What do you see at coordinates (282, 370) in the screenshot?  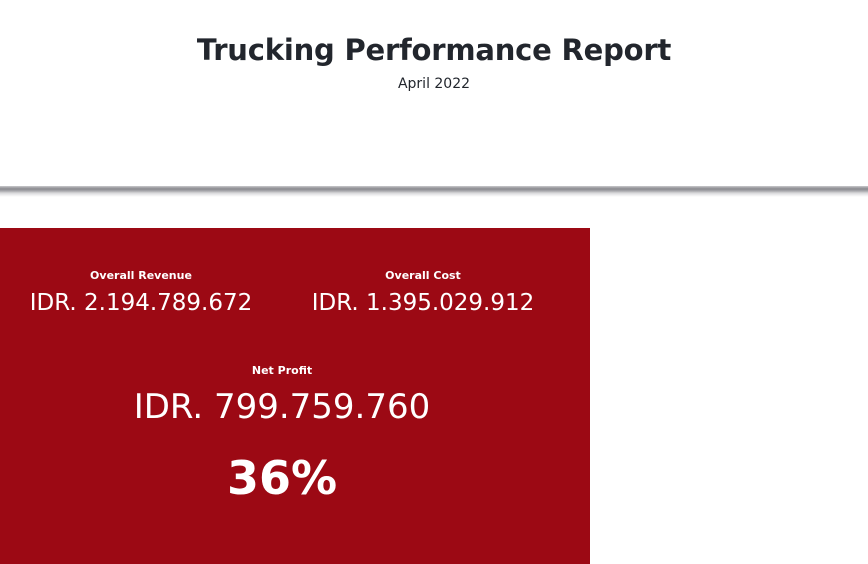 I see `net-profit-label: Net Profit` at bounding box center [282, 370].